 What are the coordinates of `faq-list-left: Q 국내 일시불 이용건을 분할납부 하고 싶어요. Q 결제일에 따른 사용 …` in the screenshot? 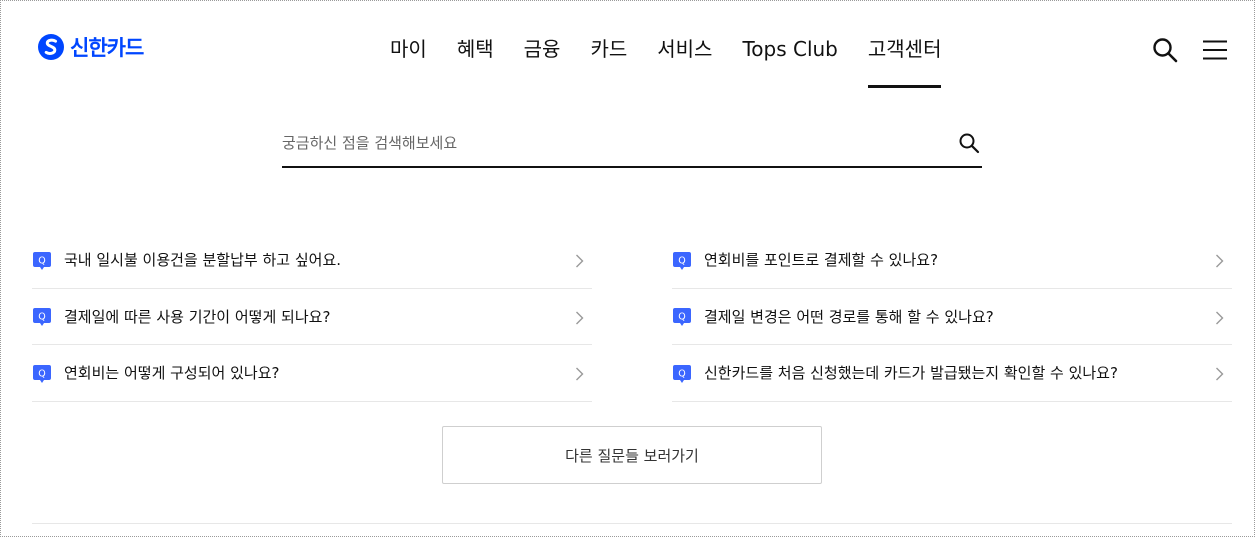 It's located at (312, 317).